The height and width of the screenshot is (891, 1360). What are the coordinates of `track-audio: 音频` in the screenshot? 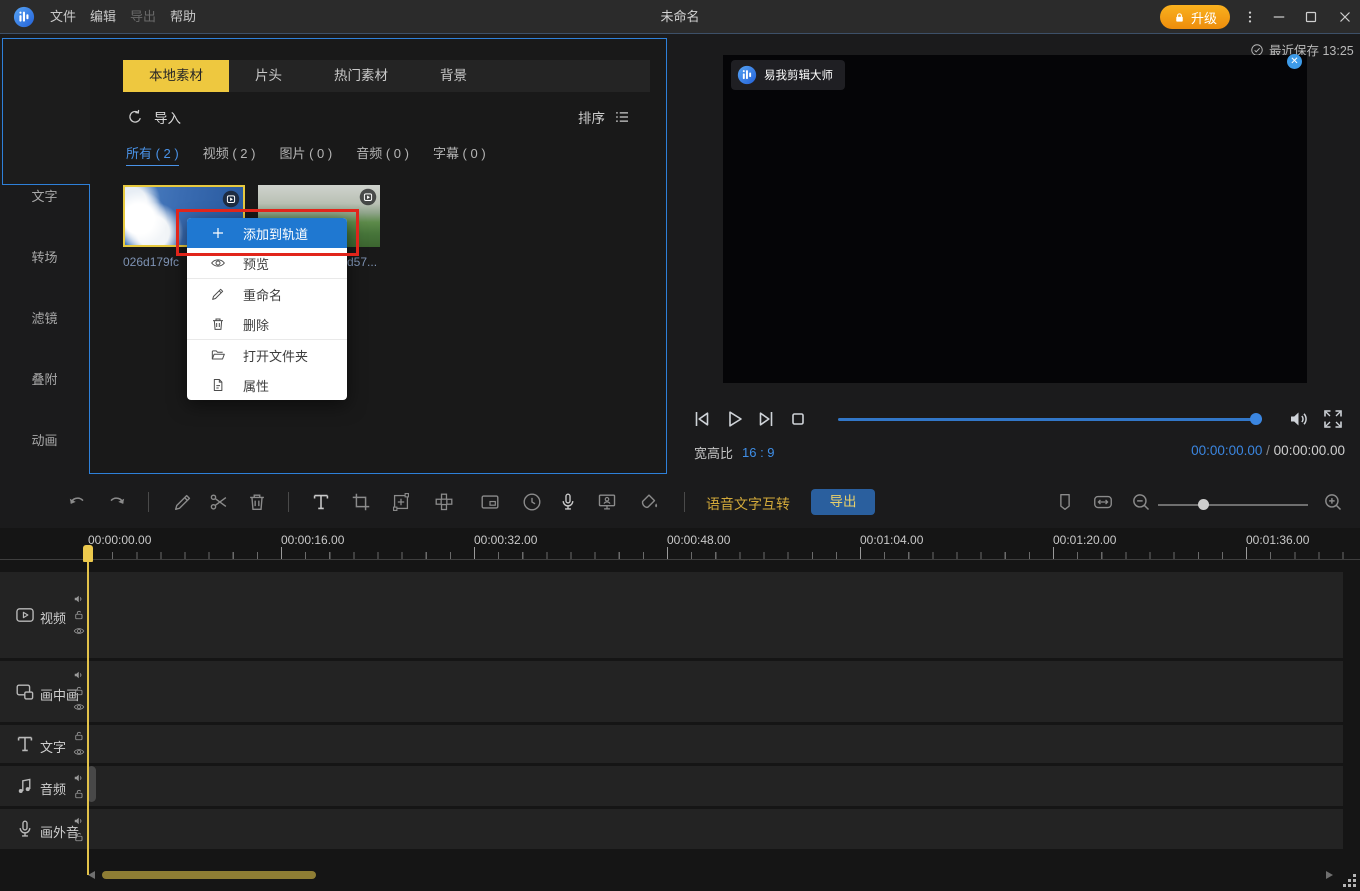 It's located at (671, 786).